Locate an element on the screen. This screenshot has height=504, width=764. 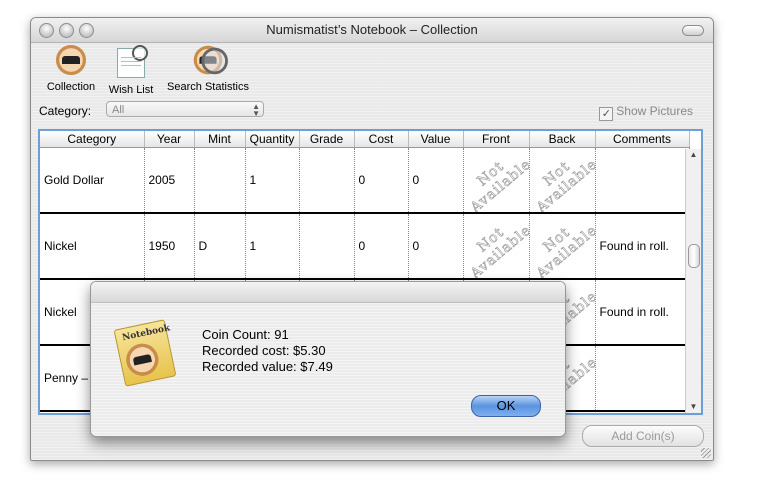
ok-button: OK is located at coordinates (506, 406).